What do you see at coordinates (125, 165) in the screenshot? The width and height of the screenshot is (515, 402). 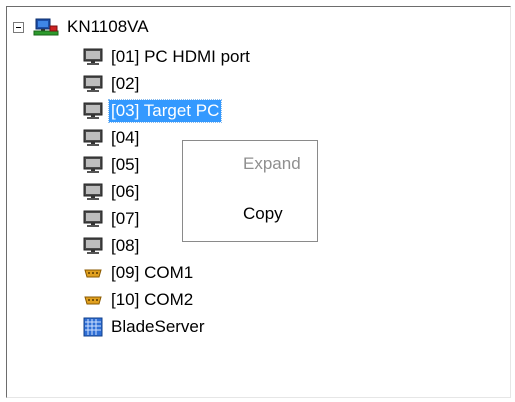 I see `tree-item-label: [05]` at bounding box center [125, 165].